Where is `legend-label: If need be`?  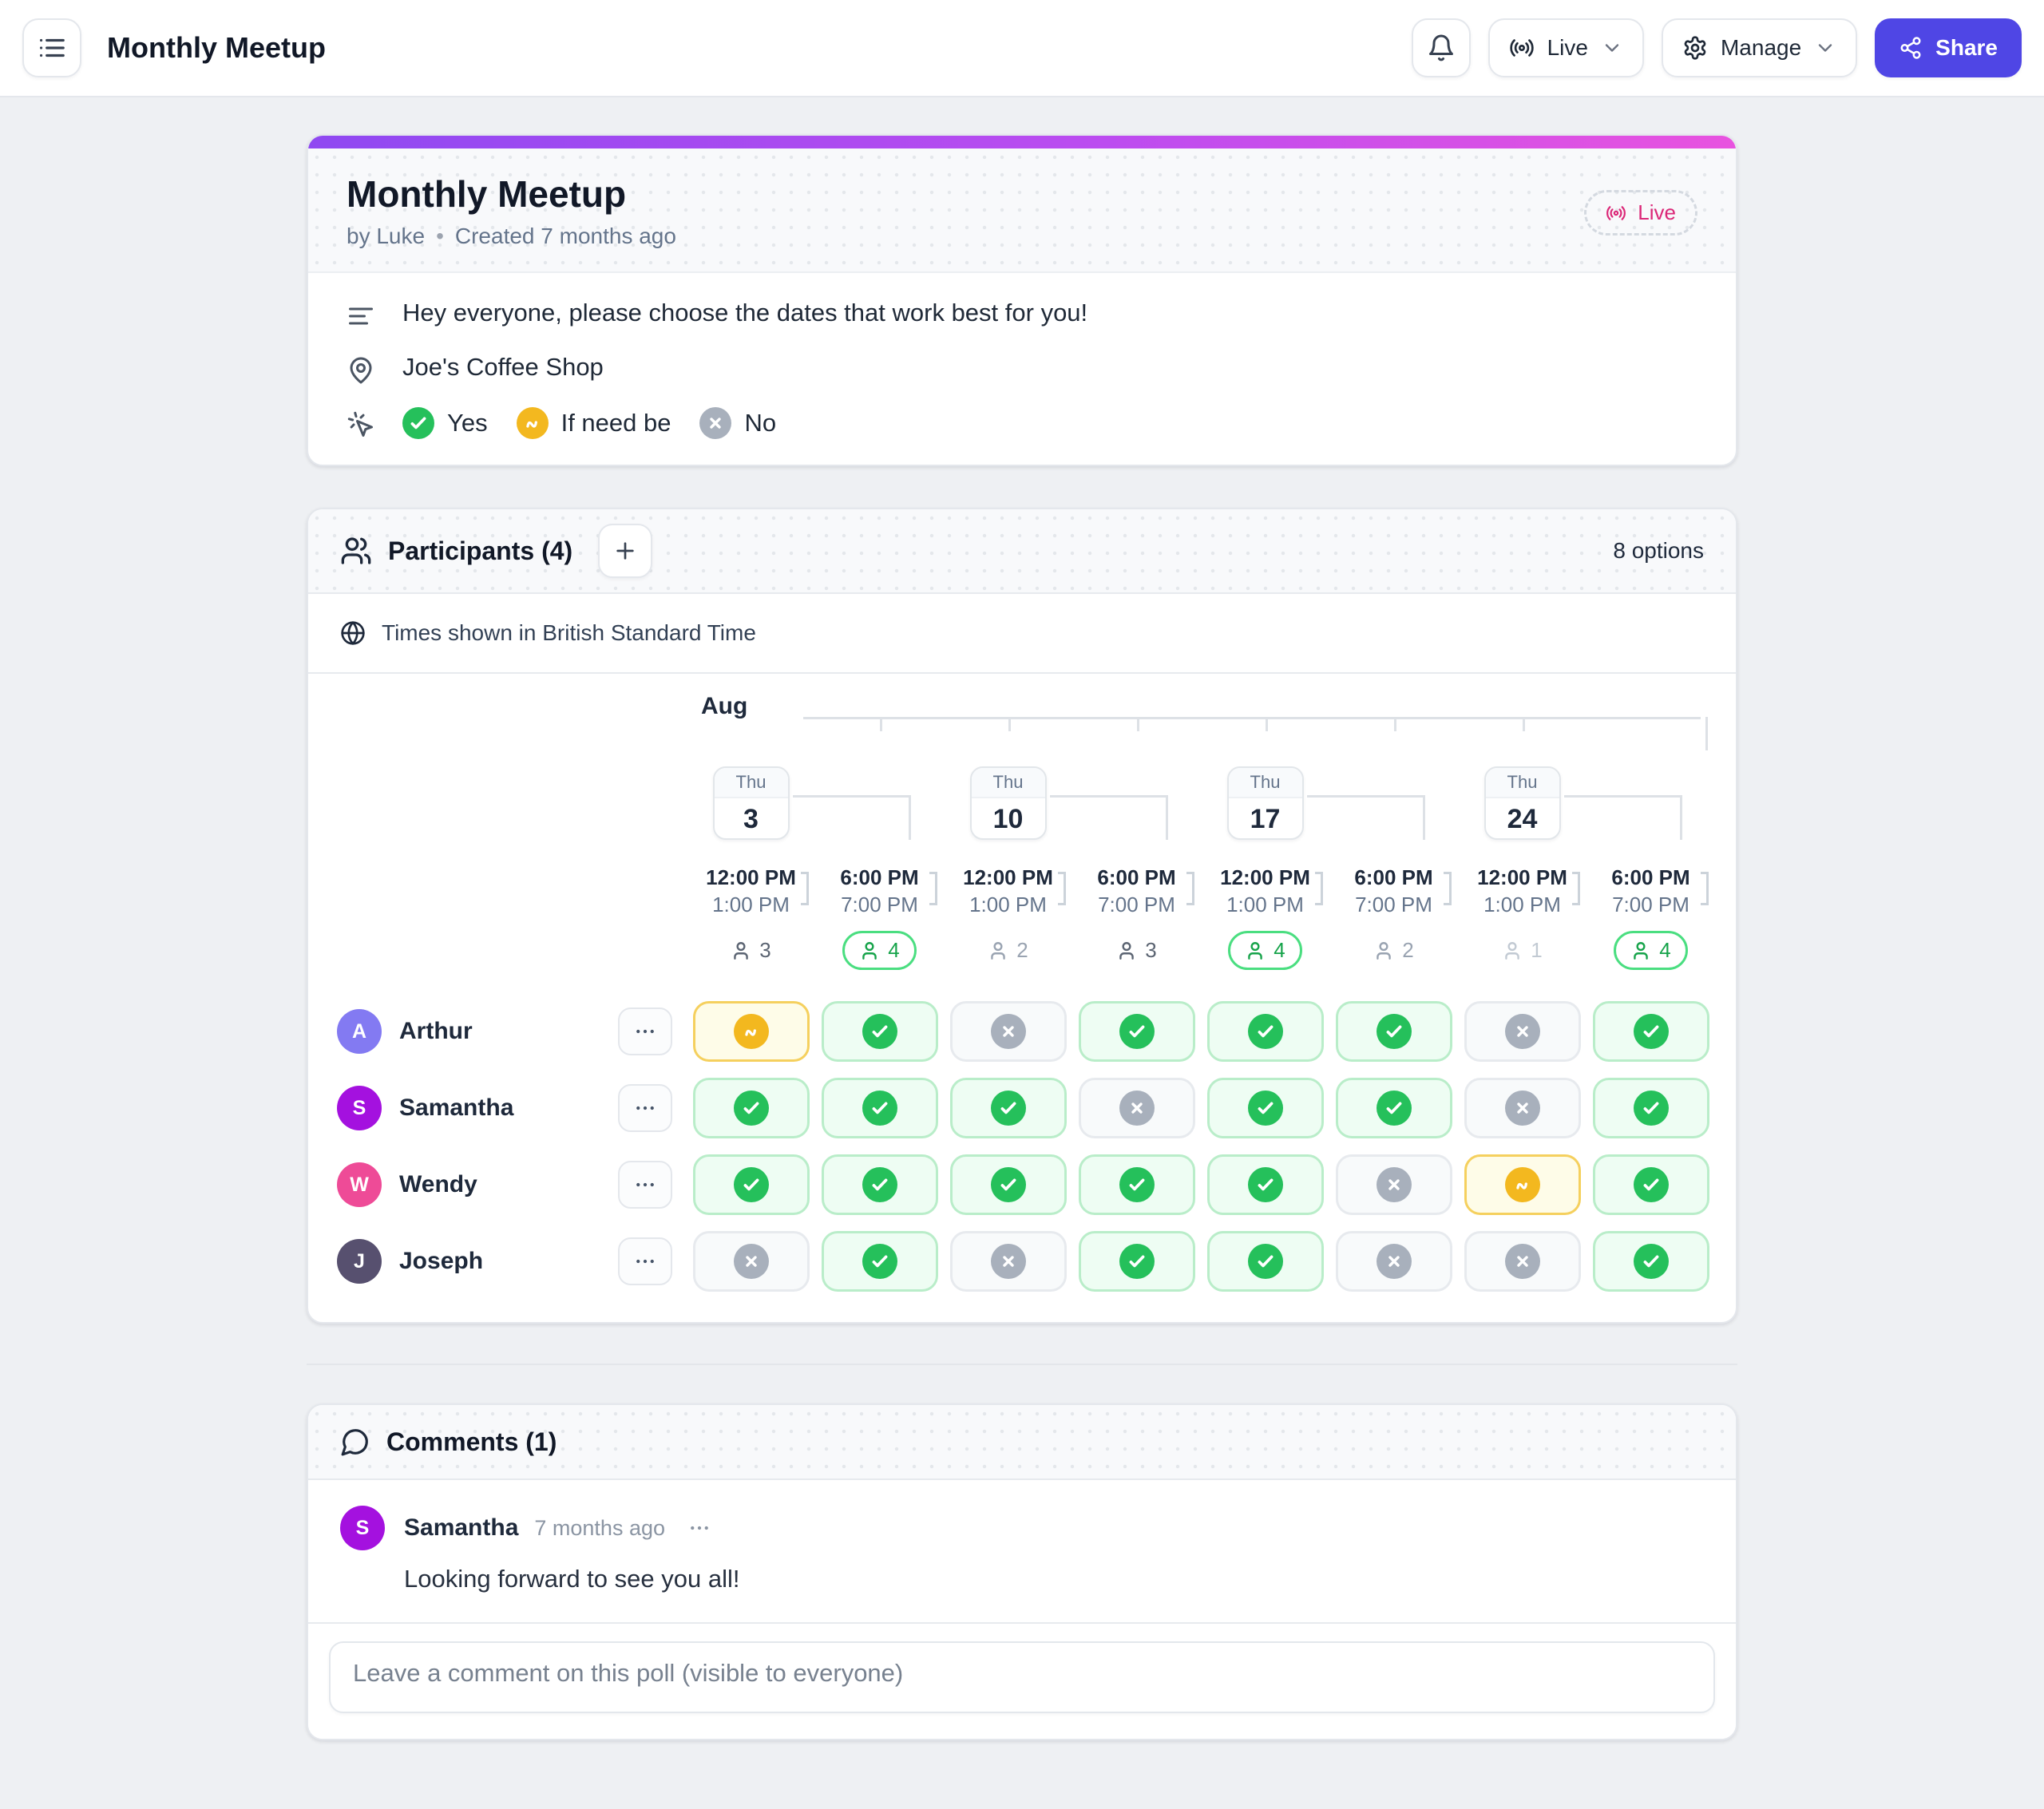 legend-label: If need be is located at coordinates (616, 423).